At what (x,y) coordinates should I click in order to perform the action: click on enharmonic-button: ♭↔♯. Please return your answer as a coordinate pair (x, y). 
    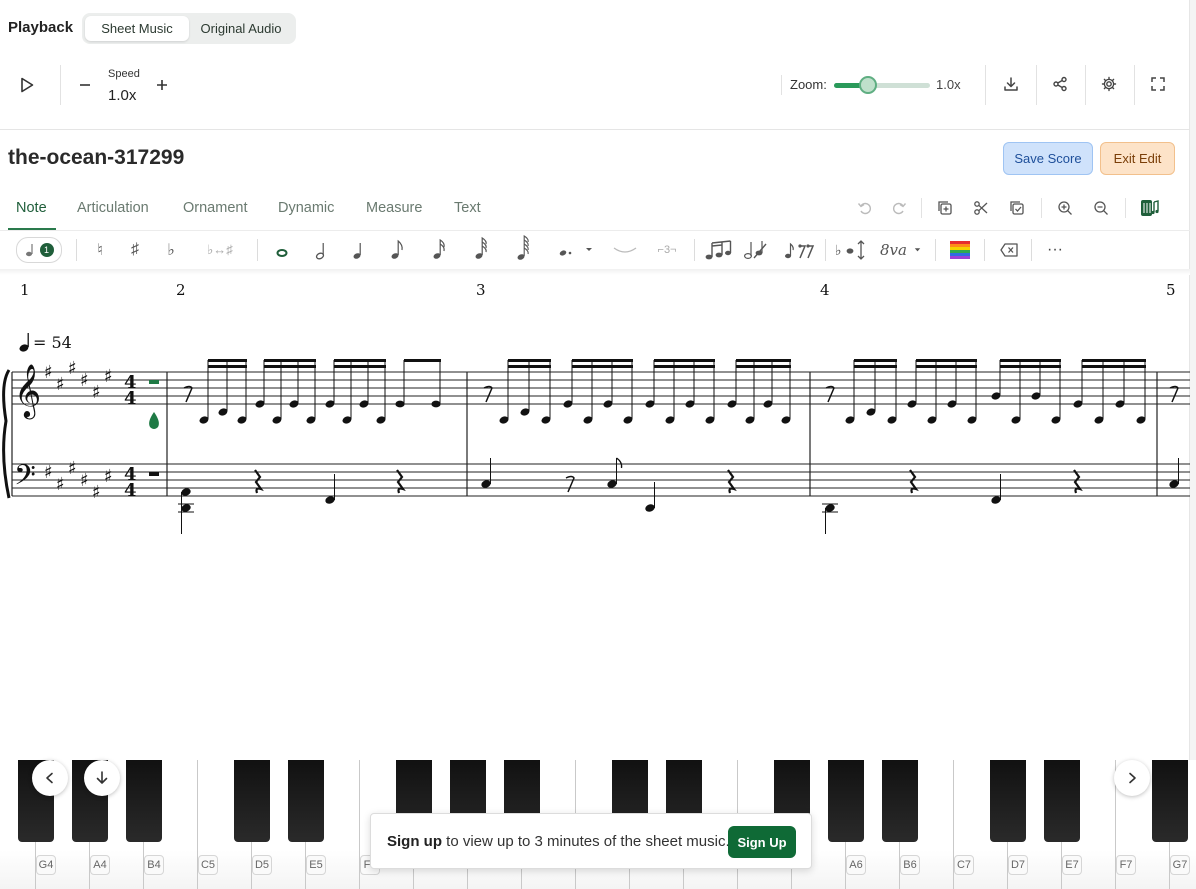
    Looking at the image, I should click on (220, 250).